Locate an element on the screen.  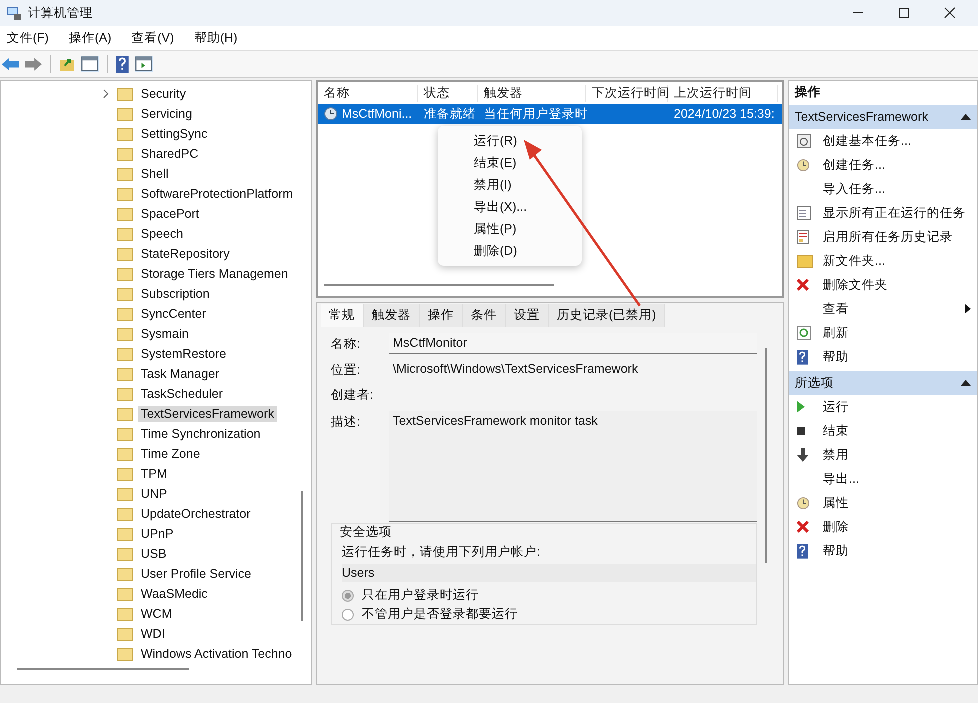
tree-item: SoftwareProtectionPlatform is located at coordinates (217, 194).